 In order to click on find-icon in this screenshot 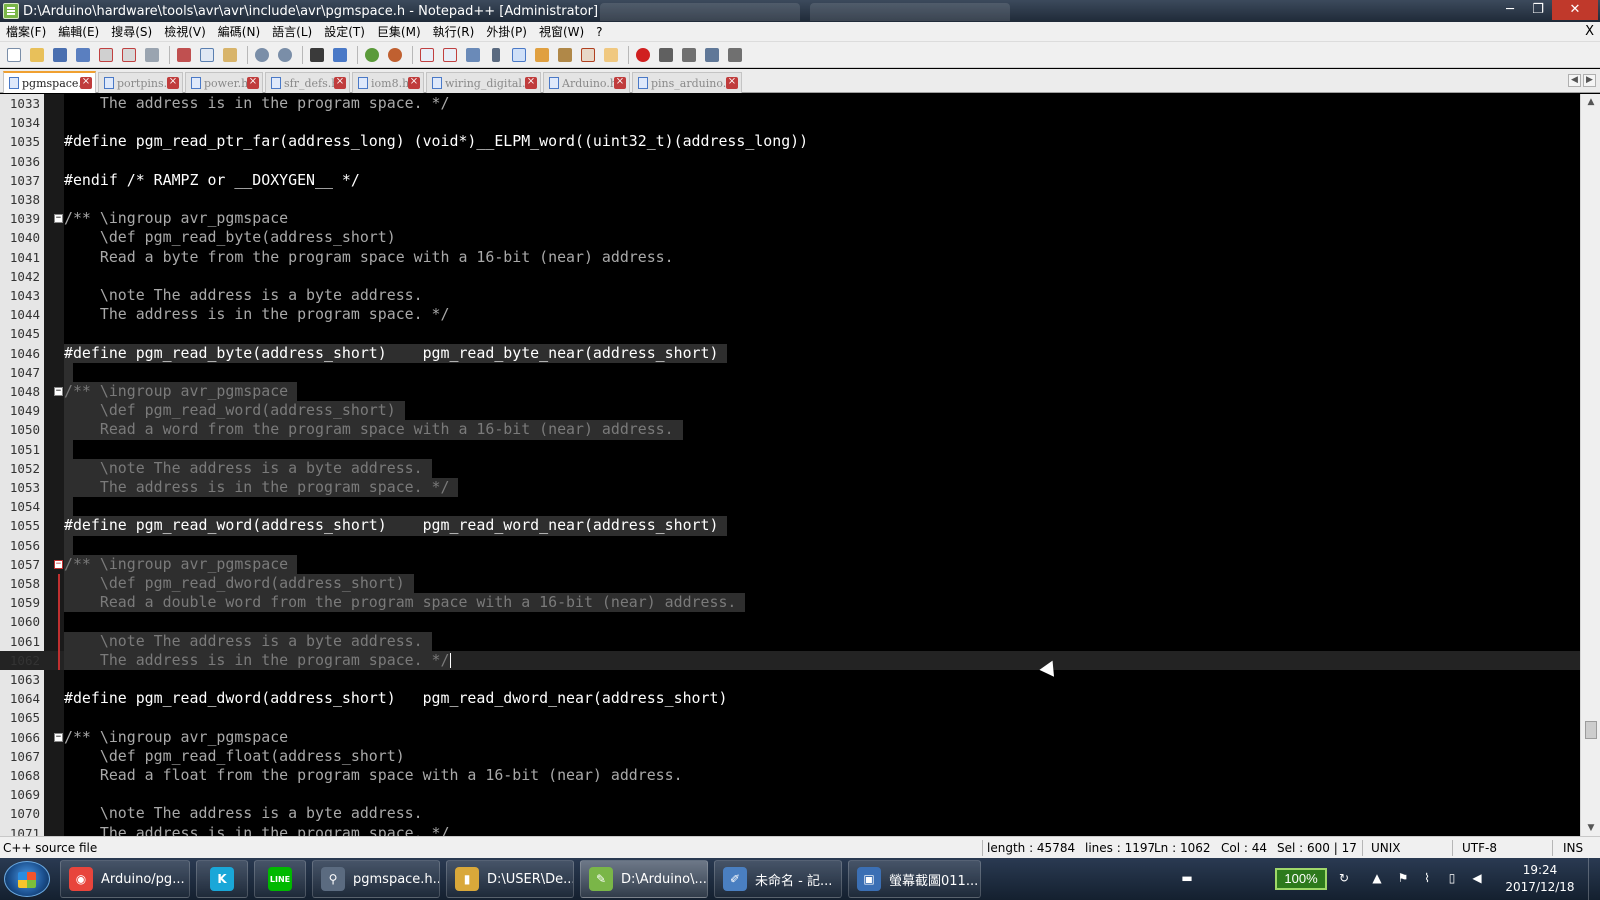, I will do `click(317, 55)`.